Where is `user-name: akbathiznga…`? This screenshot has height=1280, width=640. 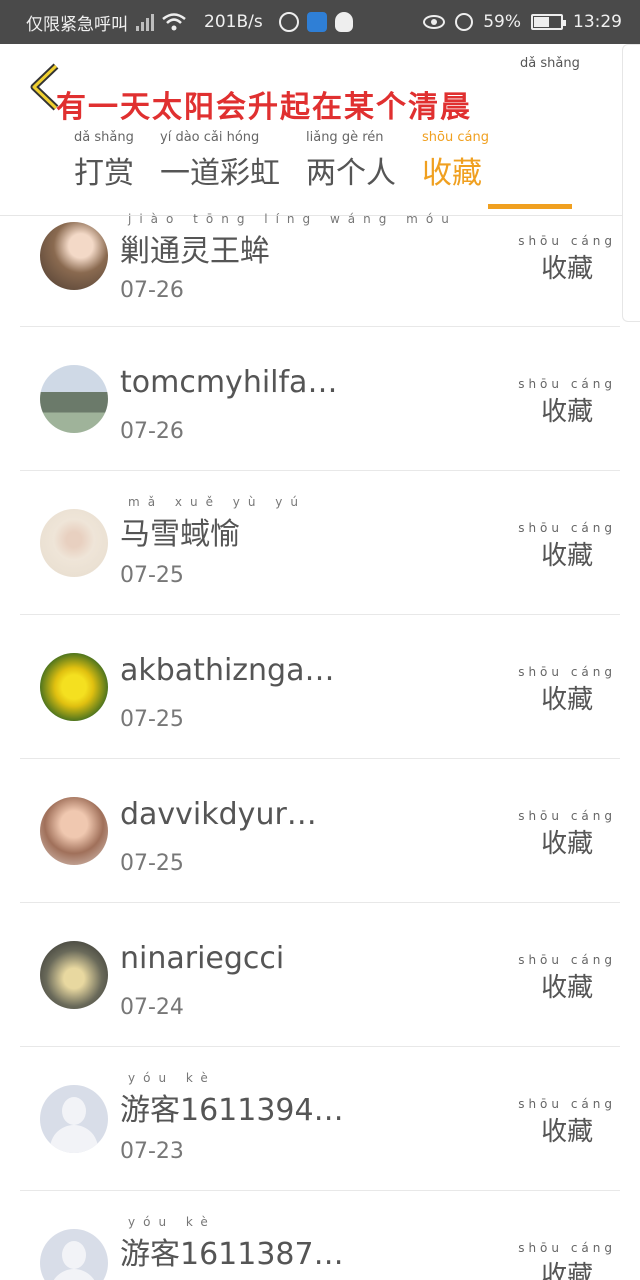
user-name: akbathiznga… is located at coordinates (227, 670).